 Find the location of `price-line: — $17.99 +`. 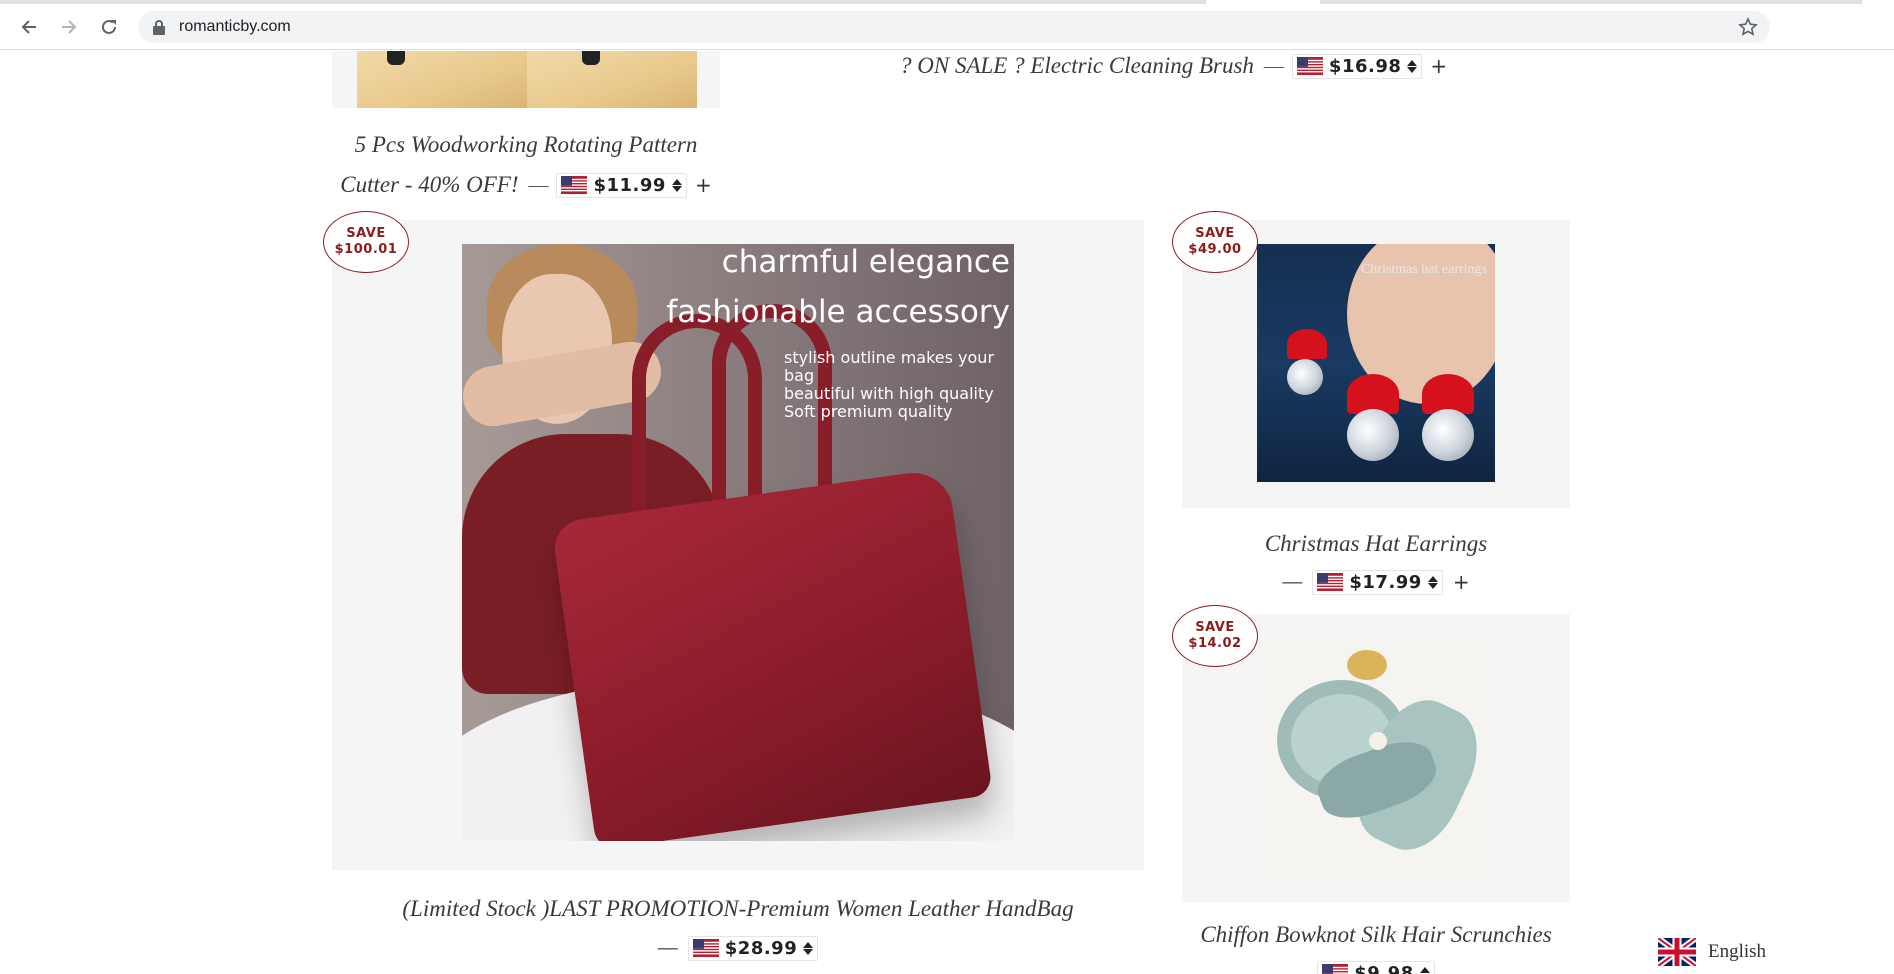

price-line: — $17.99 + is located at coordinates (1376, 582).